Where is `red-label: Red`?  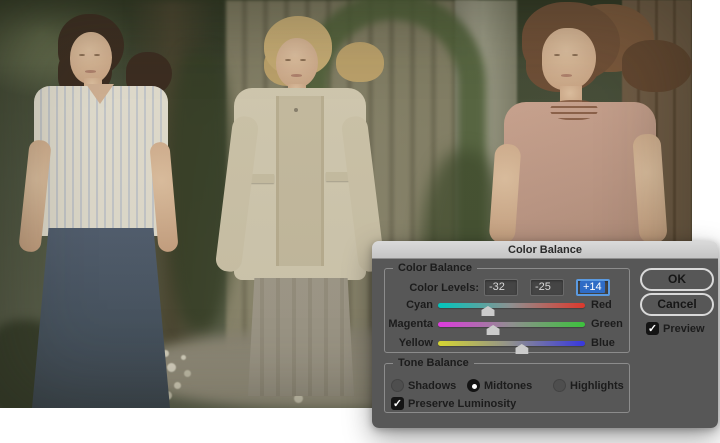
red-label: Red is located at coordinates (601, 305).